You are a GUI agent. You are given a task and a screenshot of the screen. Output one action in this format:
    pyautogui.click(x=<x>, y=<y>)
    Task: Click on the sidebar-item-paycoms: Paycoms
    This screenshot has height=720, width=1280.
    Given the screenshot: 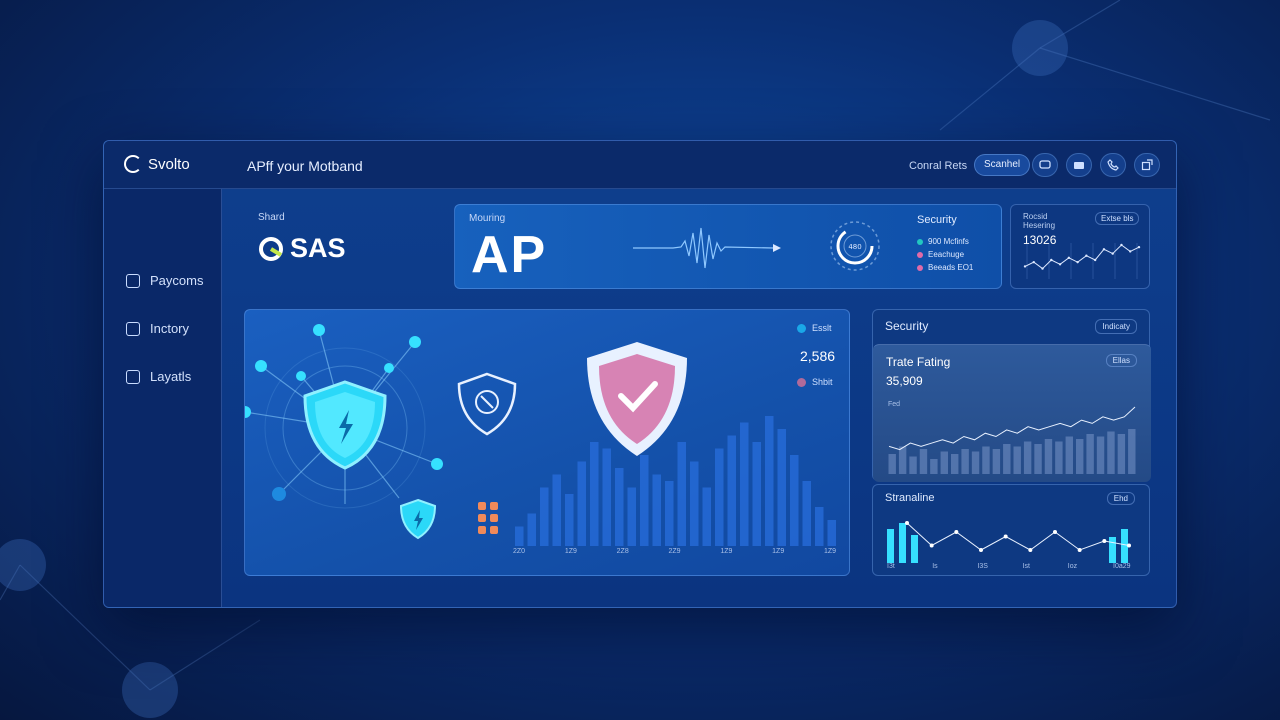 What is the action you would take?
    pyautogui.click(x=164, y=280)
    